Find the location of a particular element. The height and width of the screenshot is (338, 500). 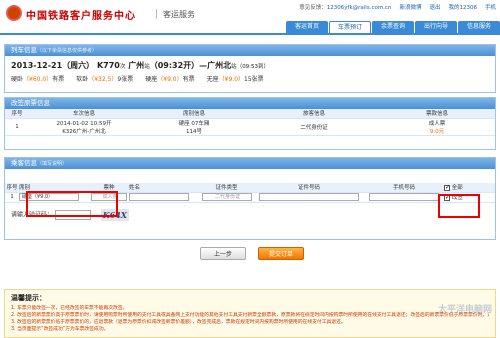

nav-underline is located at coordinates (250, 34).